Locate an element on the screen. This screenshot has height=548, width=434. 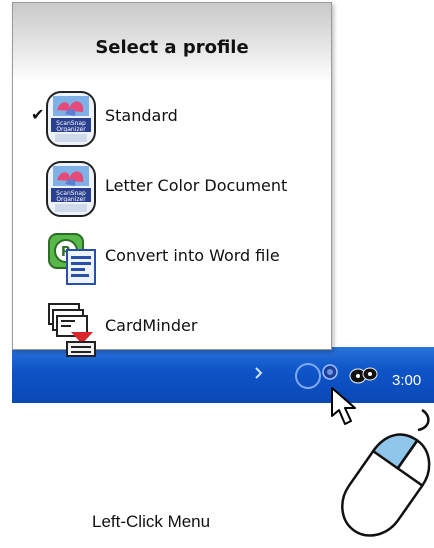
mouse-left-click-icon is located at coordinates (386, 472).